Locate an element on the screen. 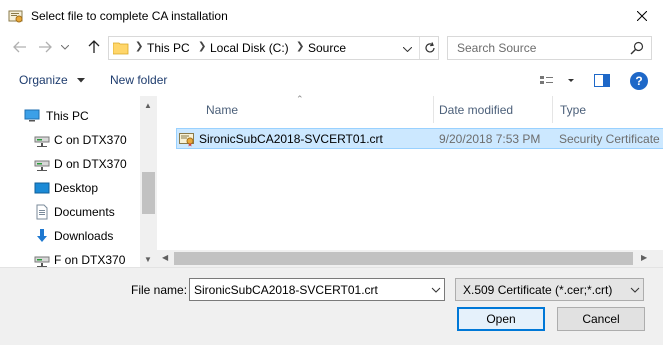 The image size is (663, 345). breadcrumb-local-disk: Local Disk (C:) is located at coordinates (249, 48).